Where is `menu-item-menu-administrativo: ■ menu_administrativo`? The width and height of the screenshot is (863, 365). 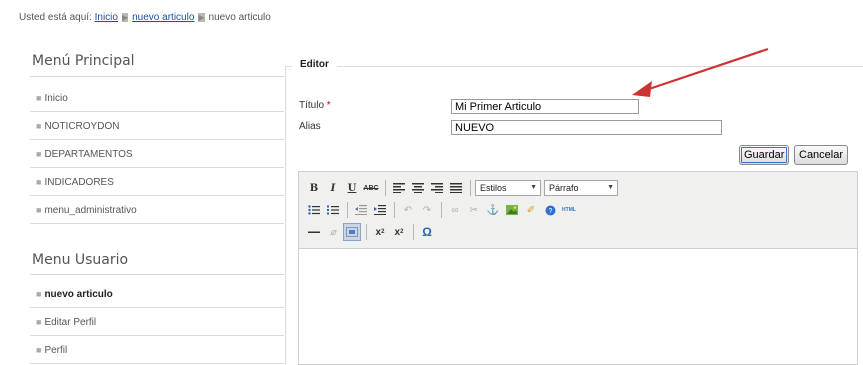 menu-item-menu-administrativo: ■ menu_administrativo is located at coordinates (157, 210).